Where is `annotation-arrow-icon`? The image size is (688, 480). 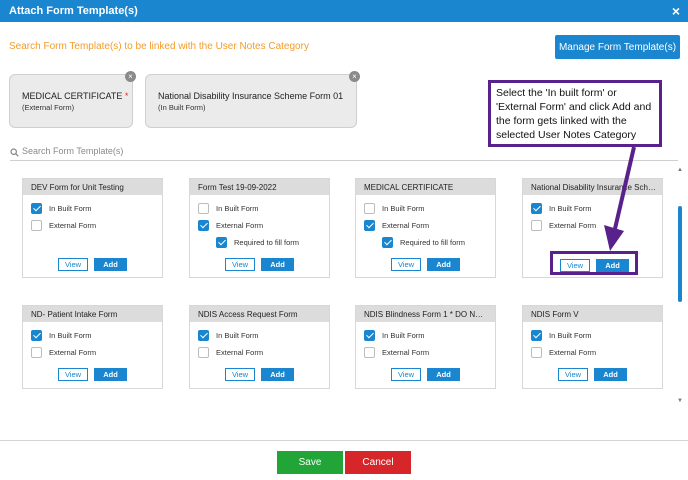
annotation-arrow-icon is located at coordinates (620, 198).